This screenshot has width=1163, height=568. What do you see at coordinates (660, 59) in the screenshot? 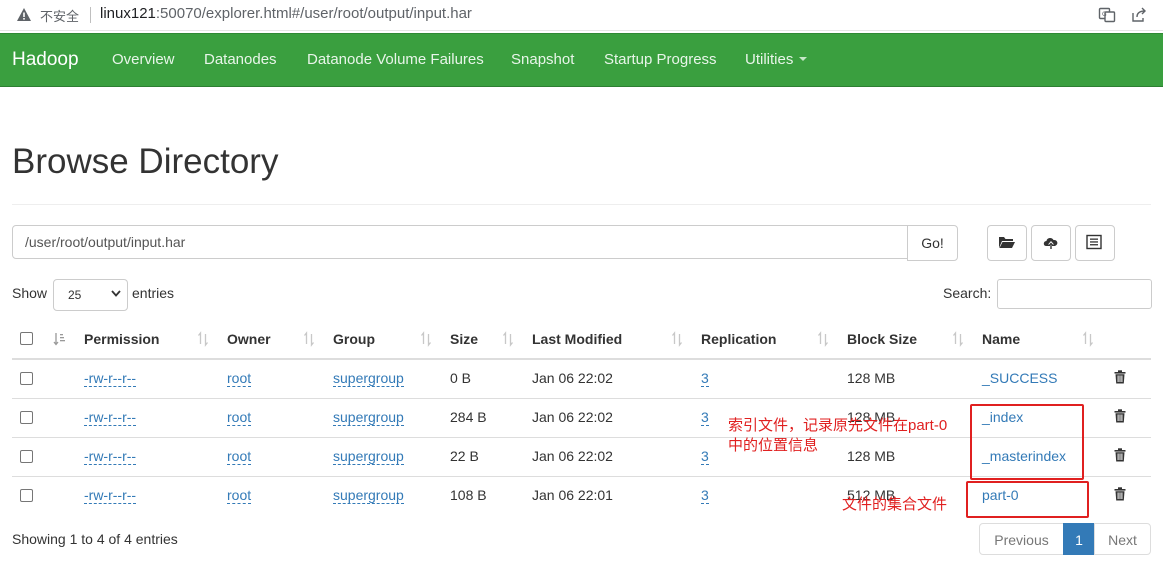
I see `nav-startup-progress: Startup Progress` at bounding box center [660, 59].